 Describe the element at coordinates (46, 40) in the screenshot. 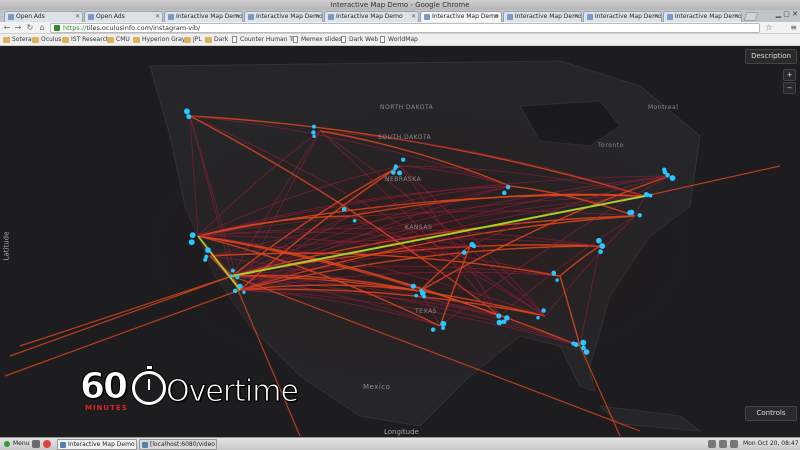

I see `bookmark-oculus: Oculus` at that location.